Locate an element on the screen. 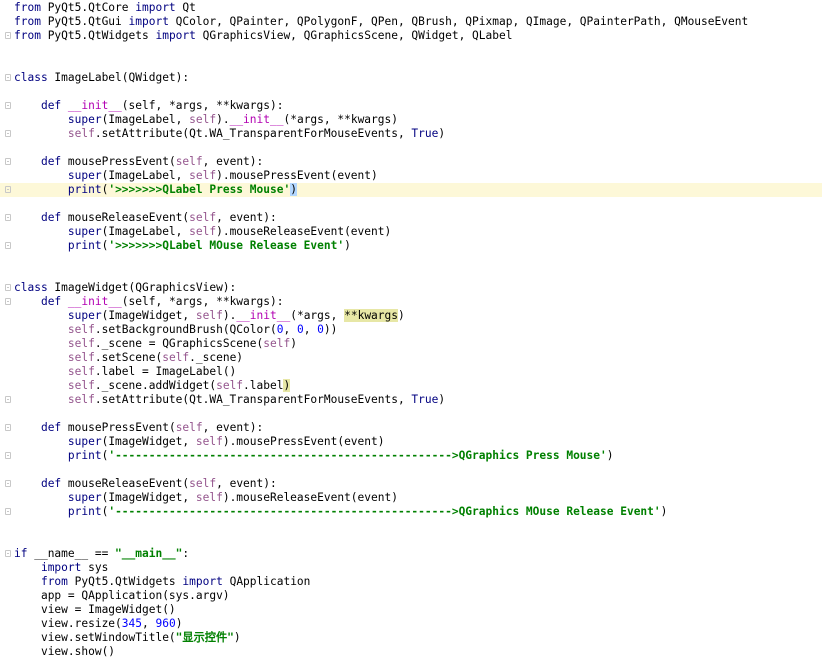 The image size is (822, 662). code-line: import sys is located at coordinates (411, 568).